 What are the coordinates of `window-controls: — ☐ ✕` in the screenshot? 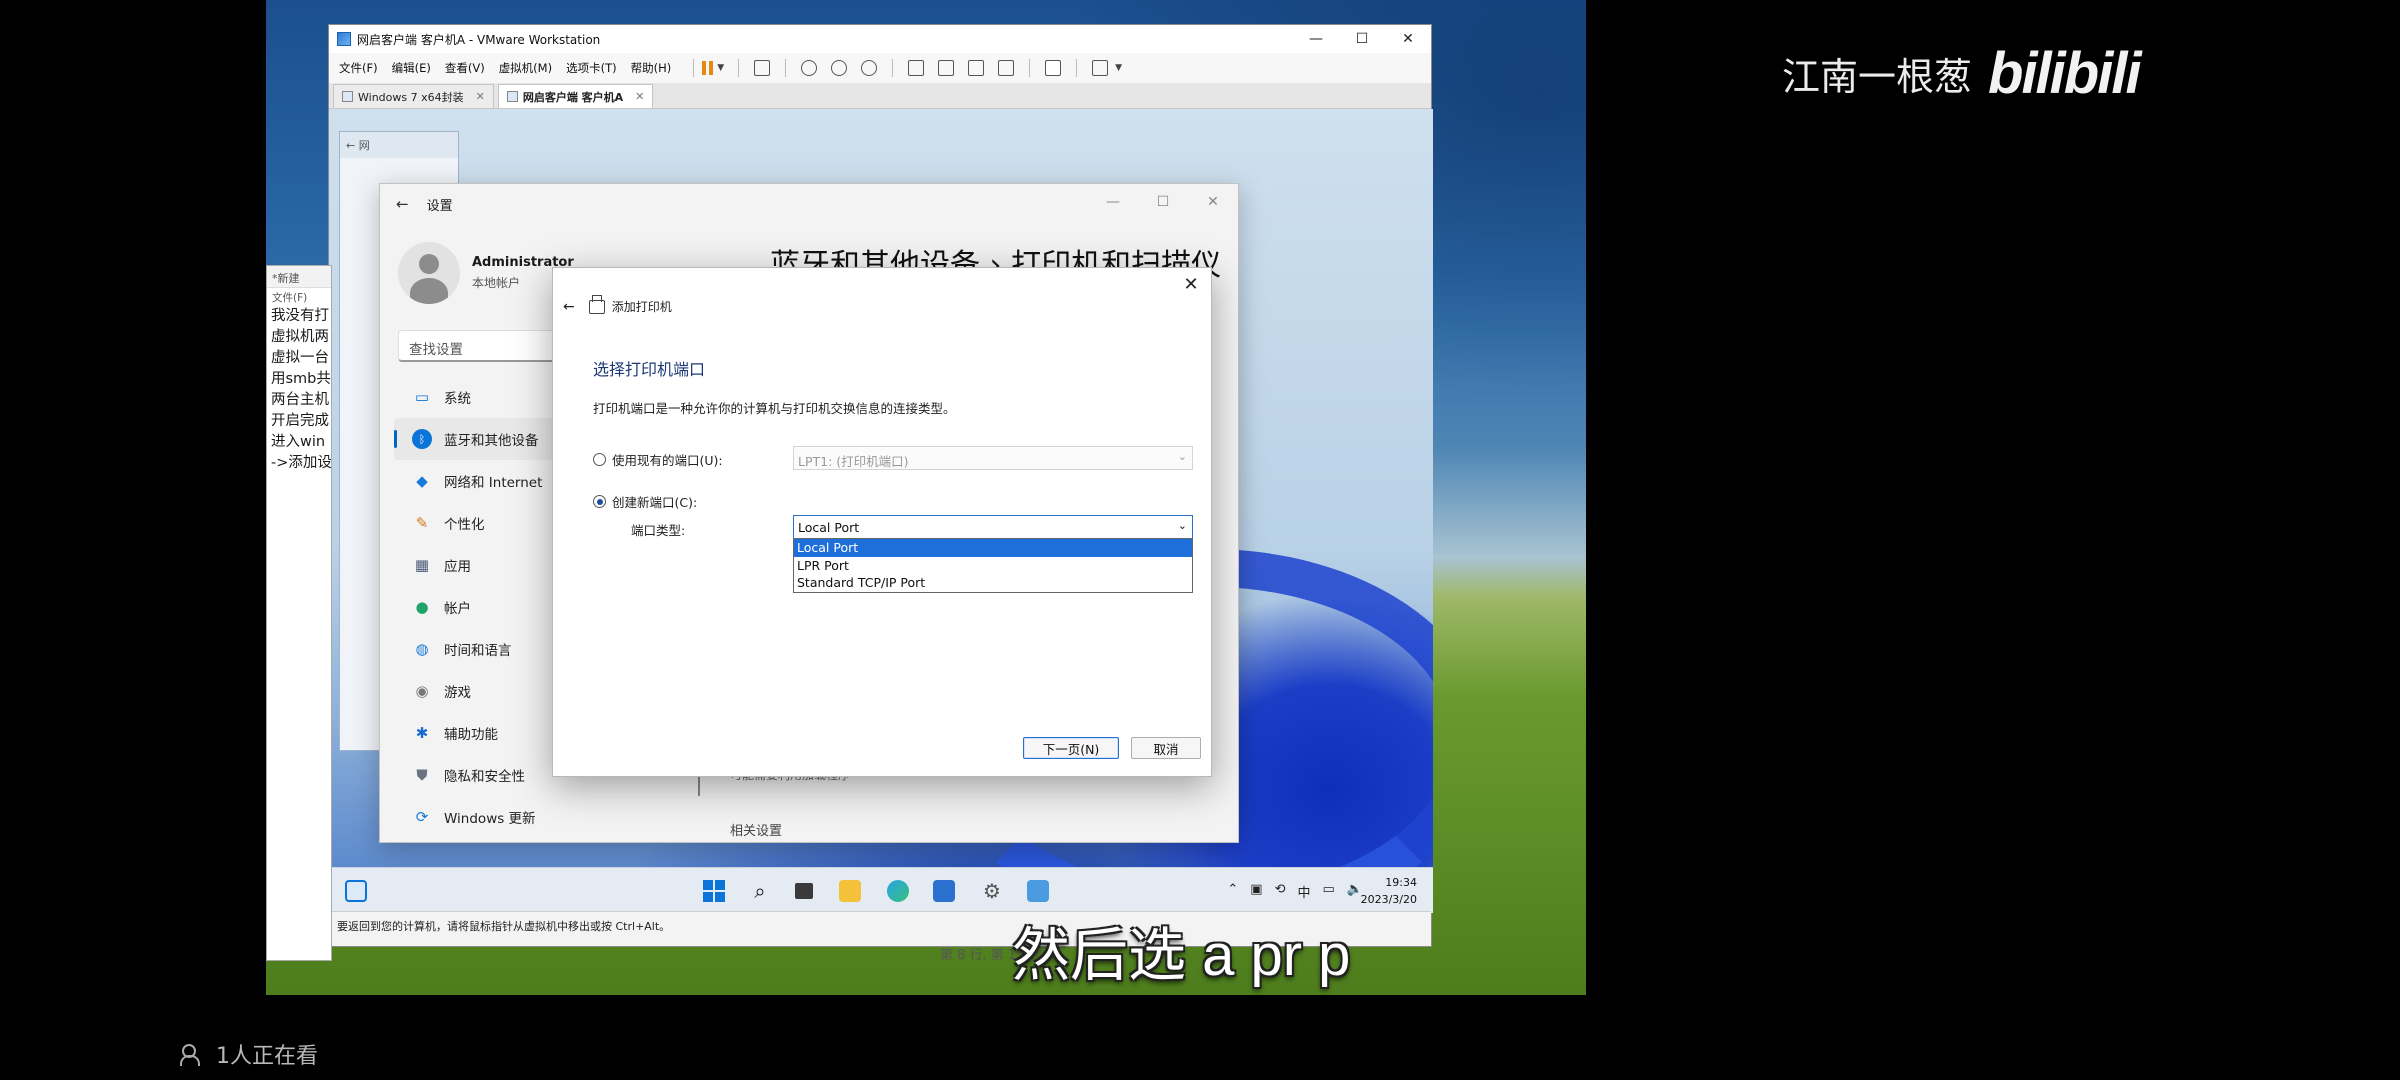 It's located at (1362, 39).